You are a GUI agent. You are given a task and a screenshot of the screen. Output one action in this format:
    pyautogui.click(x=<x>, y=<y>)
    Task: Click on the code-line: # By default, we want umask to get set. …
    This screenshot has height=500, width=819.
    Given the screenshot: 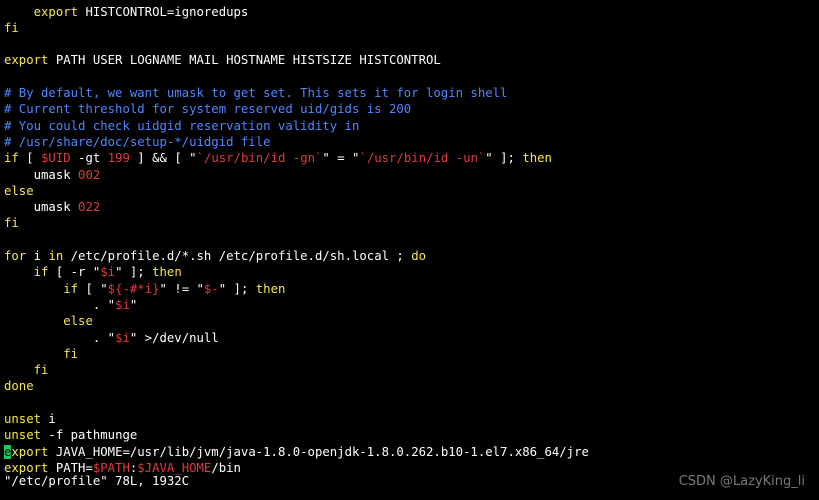 What is the action you would take?
    pyautogui.click(x=255, y=93)
    